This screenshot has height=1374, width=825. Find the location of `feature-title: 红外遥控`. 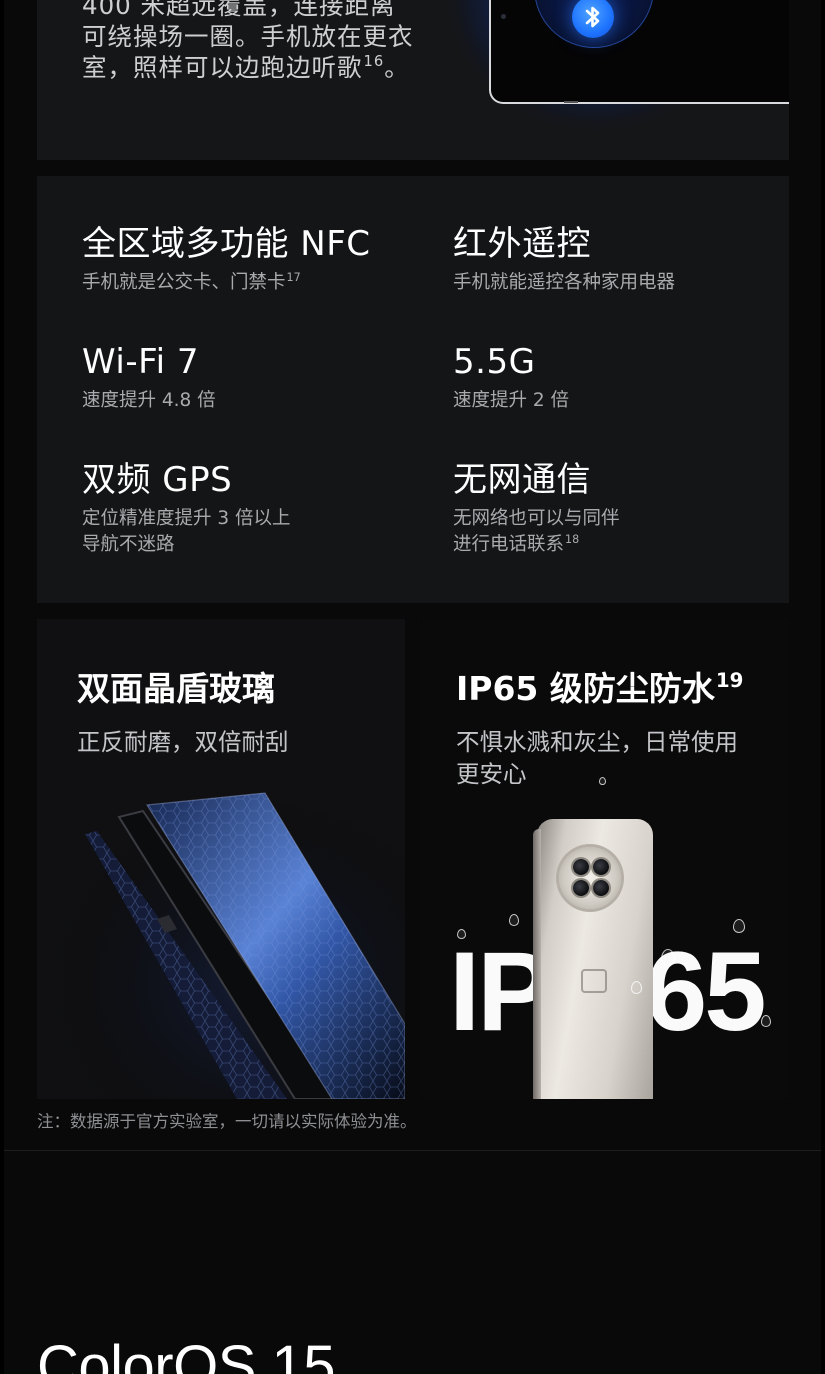

feature-title: 红外遥控 is located at coordinates (522, 244).